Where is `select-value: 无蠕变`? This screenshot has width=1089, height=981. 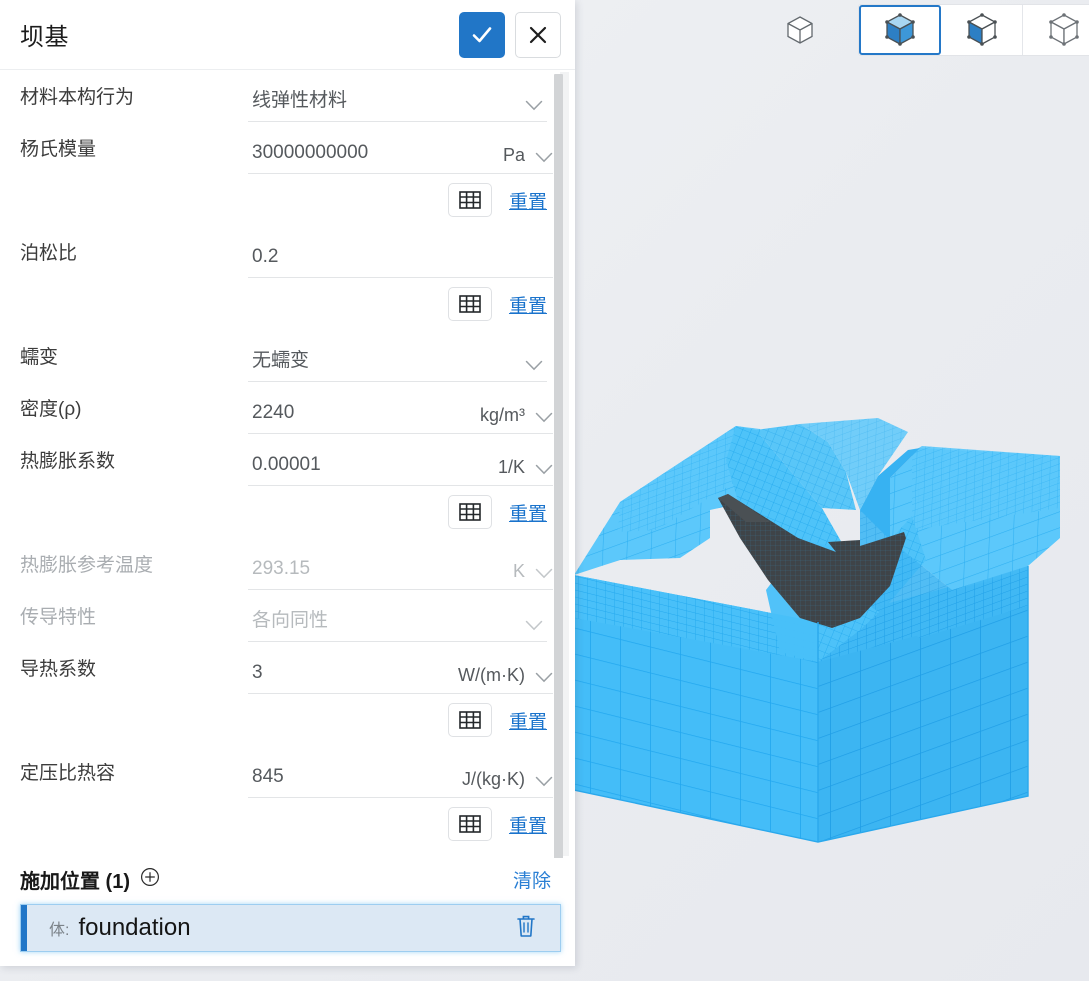 select-value: 无蠕变 is located at coordinates (281, 360).